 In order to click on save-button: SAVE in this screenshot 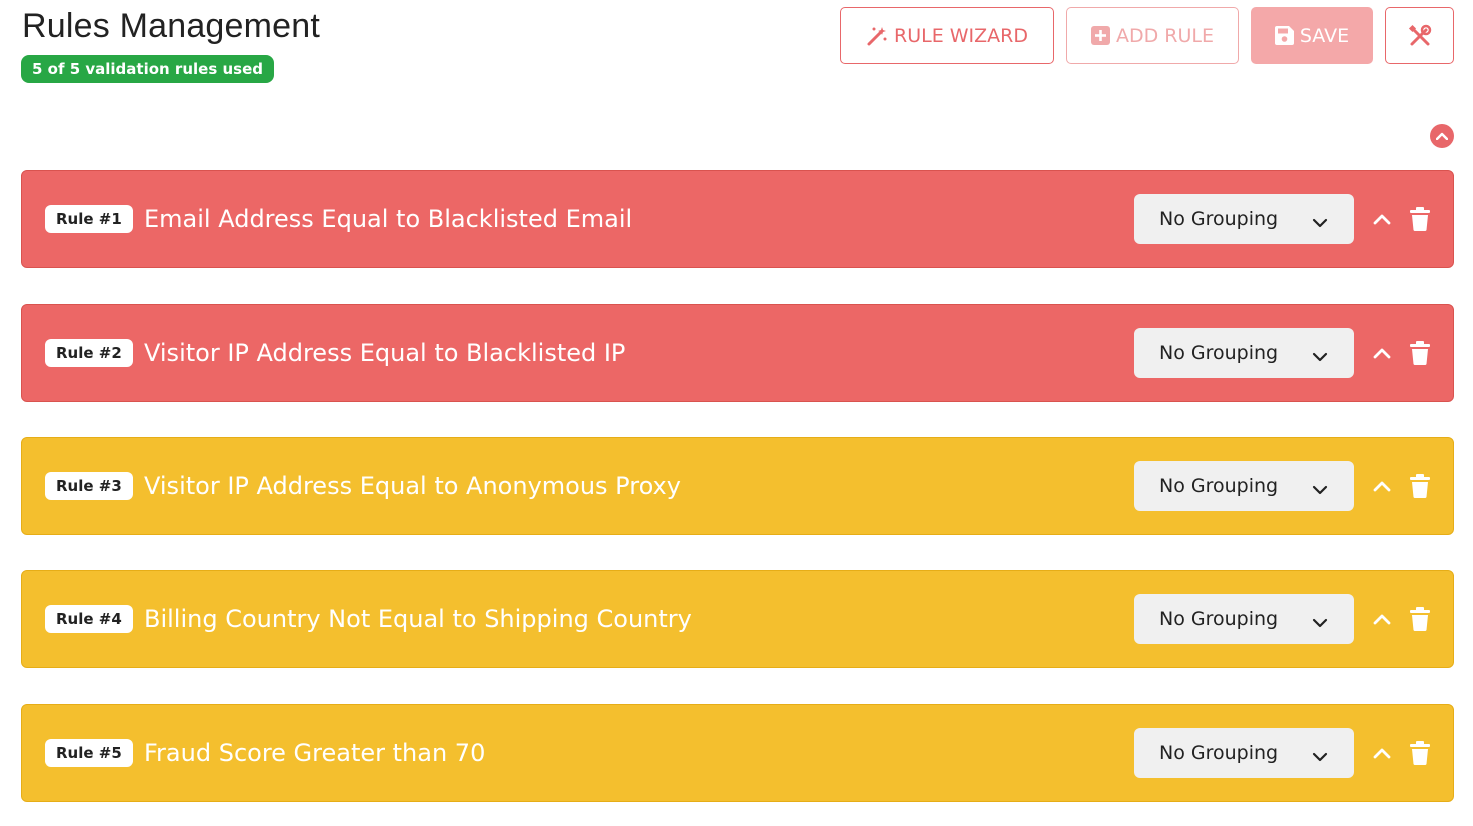, I will do `click(1312, 35)`.